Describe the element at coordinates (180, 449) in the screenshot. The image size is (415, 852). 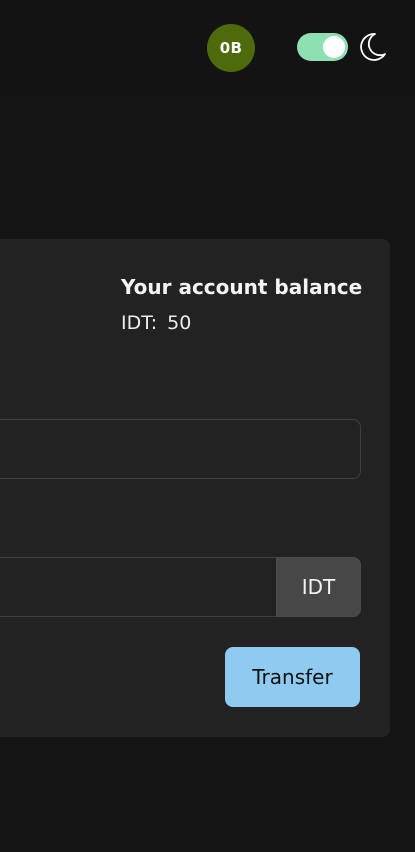
I see `recipient-input` at that location.